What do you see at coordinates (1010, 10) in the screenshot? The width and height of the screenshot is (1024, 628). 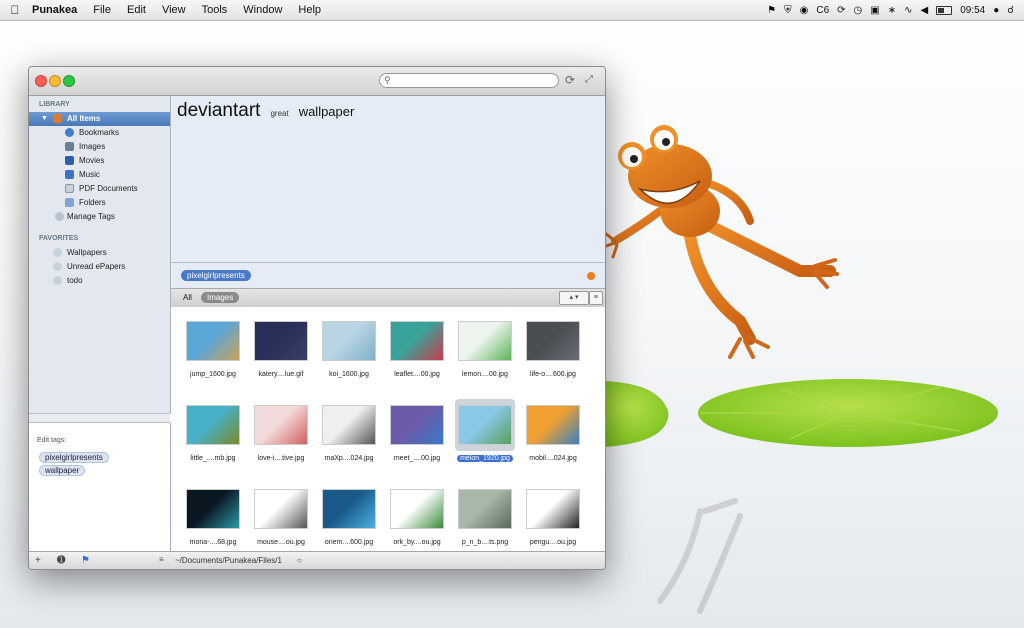 I see `spotlight-search-icon: ☌` at bounding box center [1010, 10].